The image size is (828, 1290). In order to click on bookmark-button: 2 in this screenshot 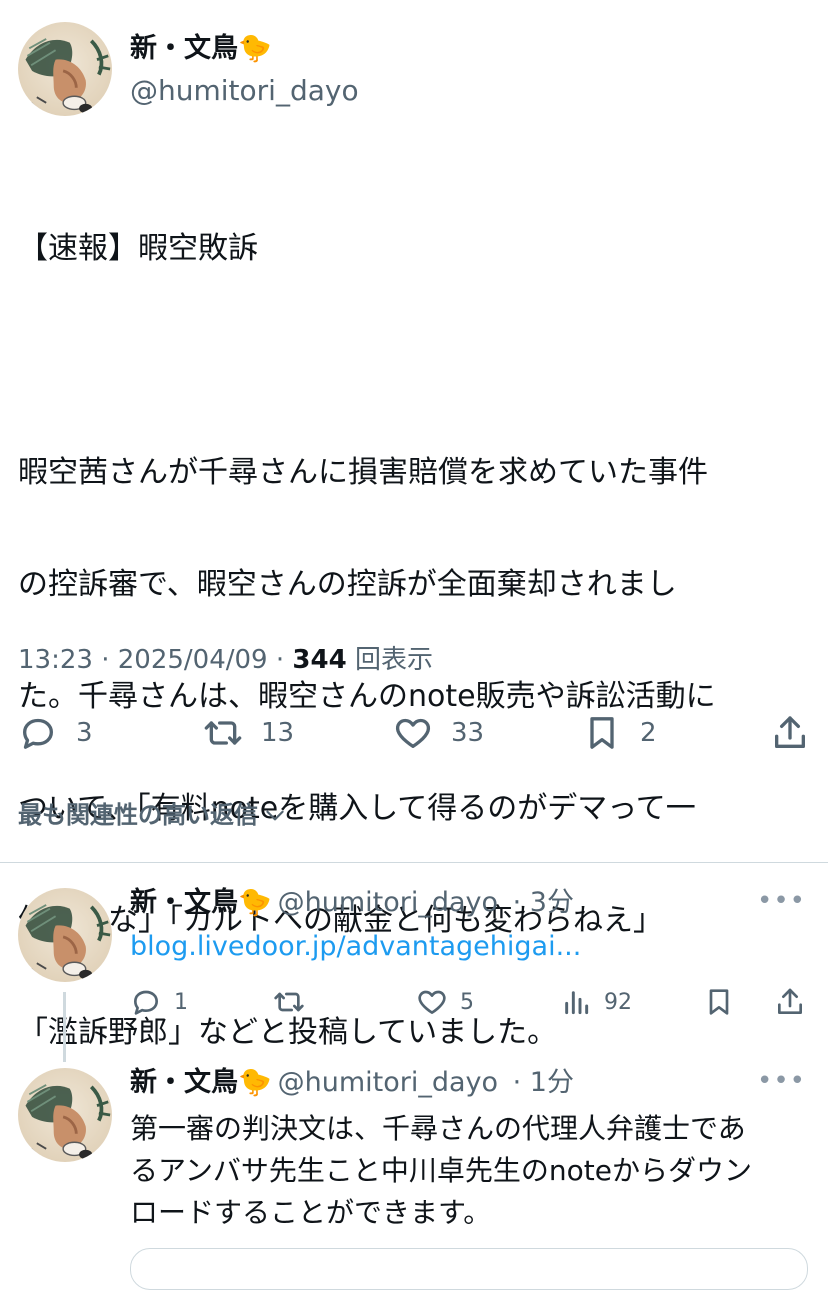, I will do `click(619, 733)`.